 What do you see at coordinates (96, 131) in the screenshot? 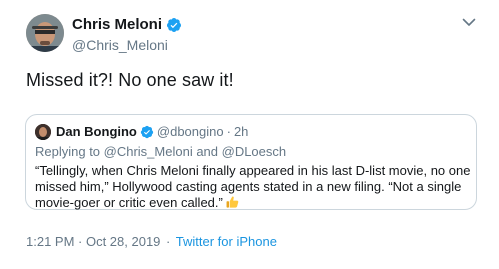
I see `quoted-author-name: Dan Bongino` at bounding box center [96, 131].